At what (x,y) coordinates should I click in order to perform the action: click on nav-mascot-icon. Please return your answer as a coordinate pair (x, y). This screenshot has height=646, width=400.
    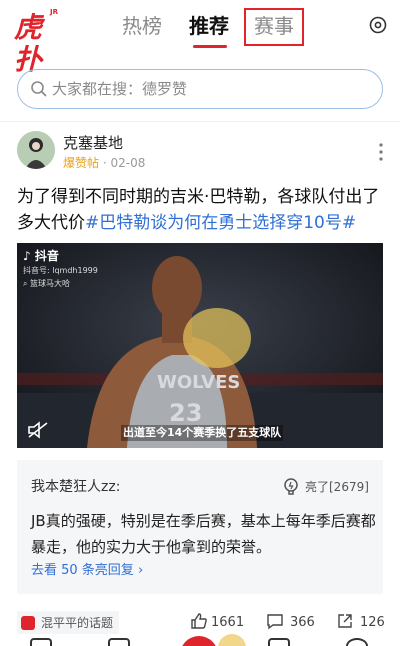
    Looking at the image, I should click on (232, 640).